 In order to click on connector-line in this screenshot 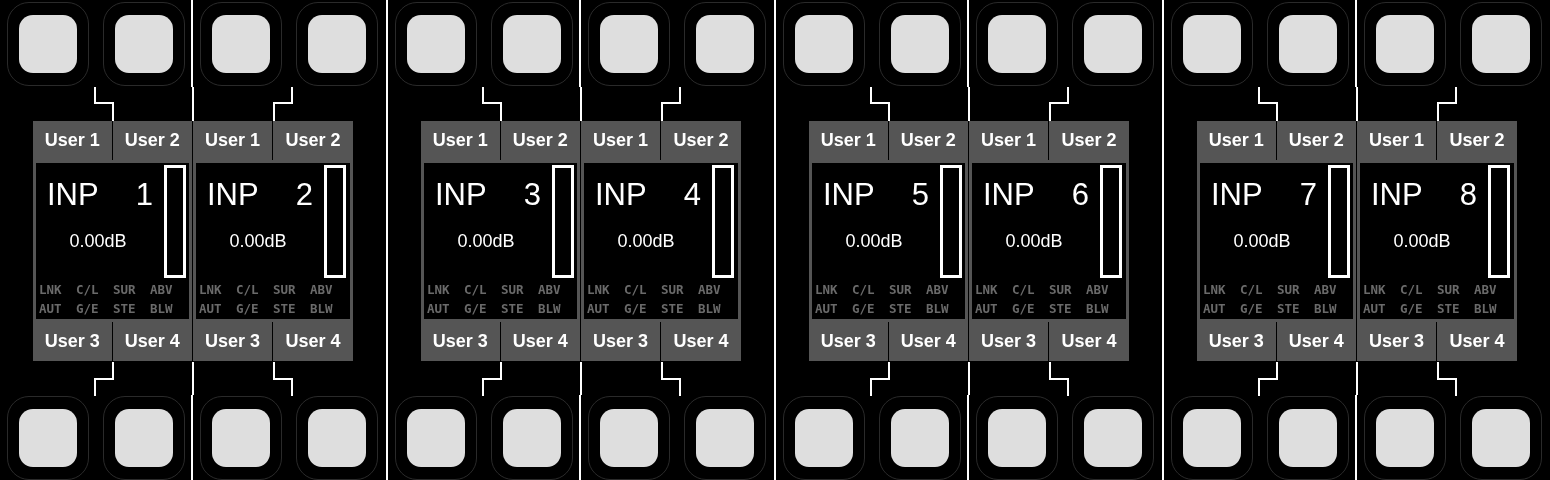, I will do `click(1268, 379)`.